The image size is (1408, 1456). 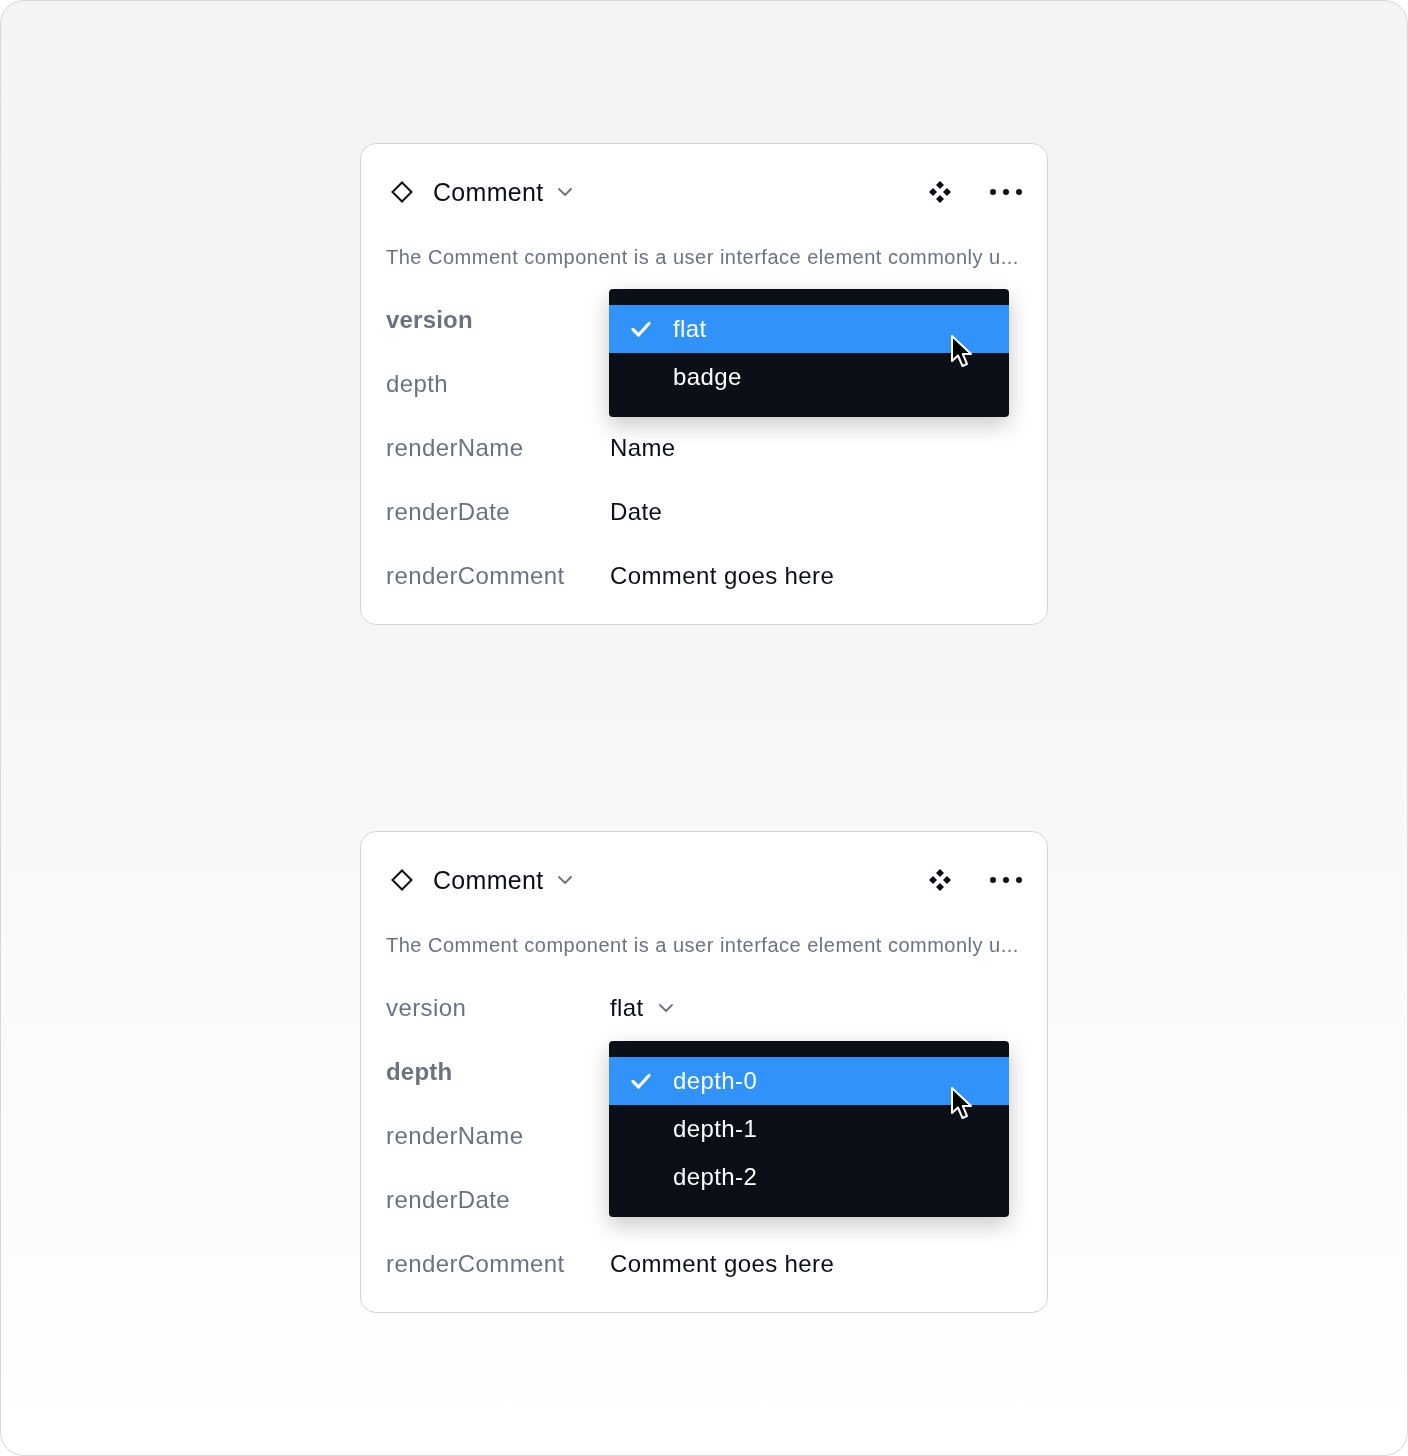 I want to click on property-value: Date, so click(x=636, y=512).